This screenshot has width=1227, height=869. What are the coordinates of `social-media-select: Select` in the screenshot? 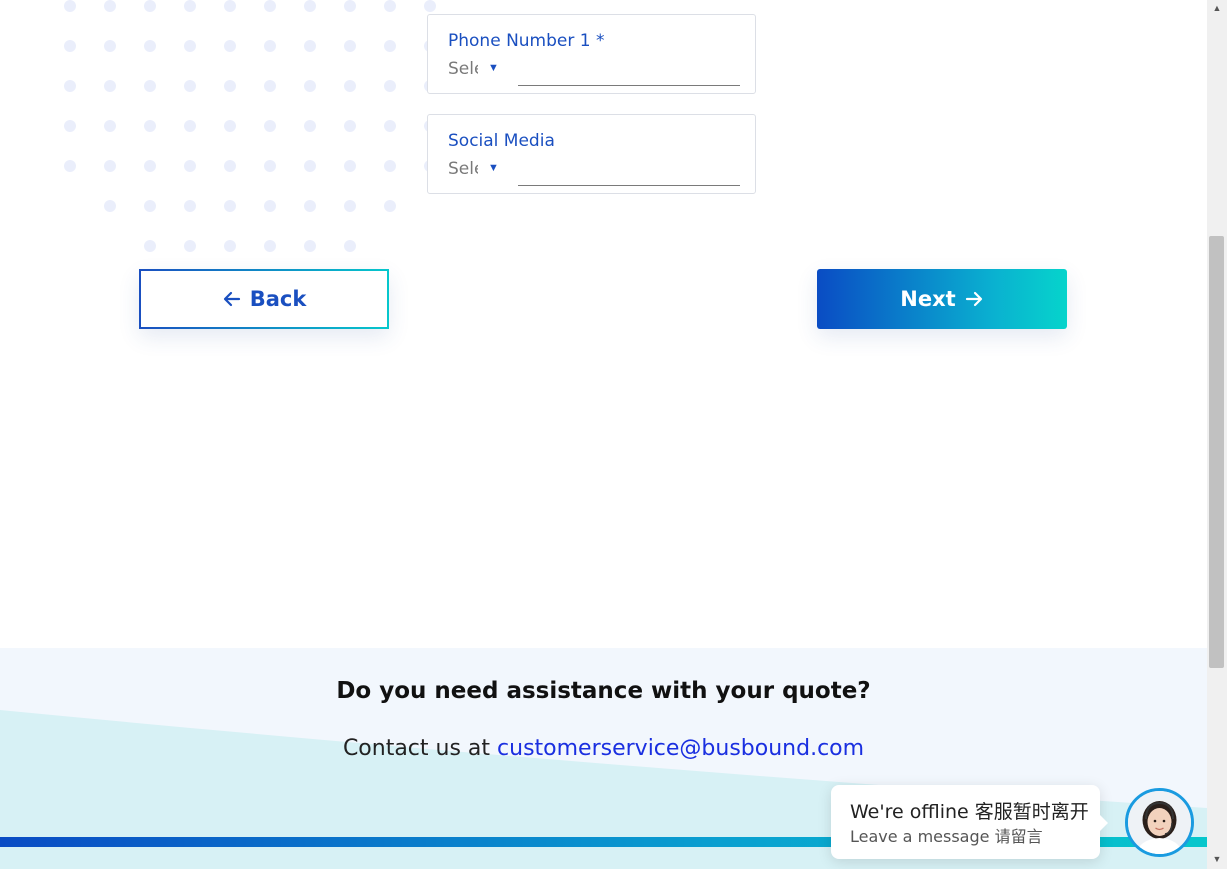 It's located at (463, 169).